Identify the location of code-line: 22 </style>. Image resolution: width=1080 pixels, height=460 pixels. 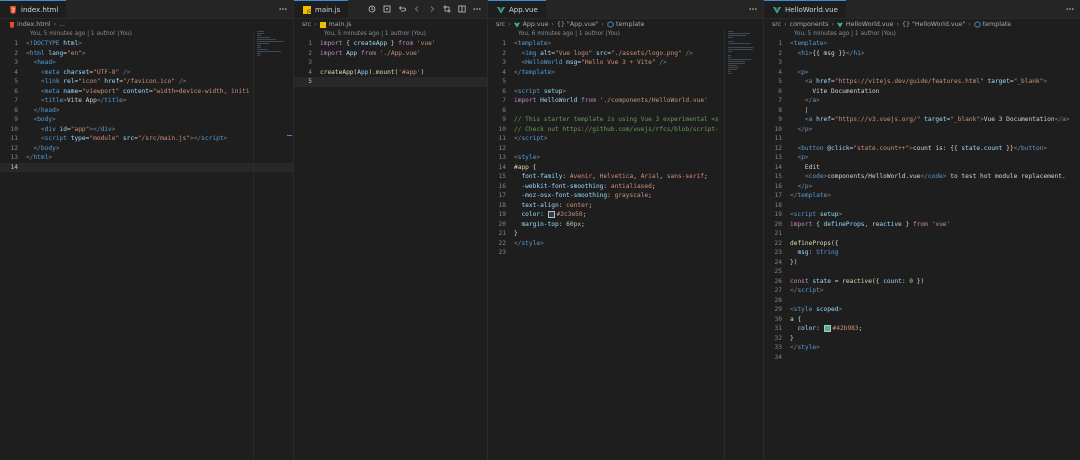
(625, 244).